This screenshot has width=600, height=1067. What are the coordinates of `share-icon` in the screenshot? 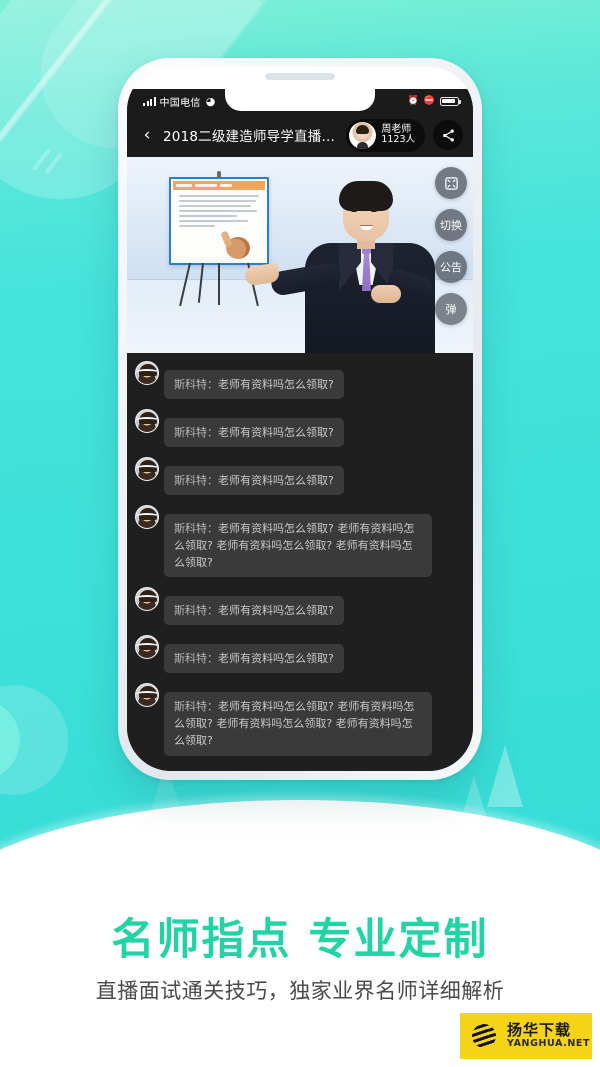 It's located at (448, 135).